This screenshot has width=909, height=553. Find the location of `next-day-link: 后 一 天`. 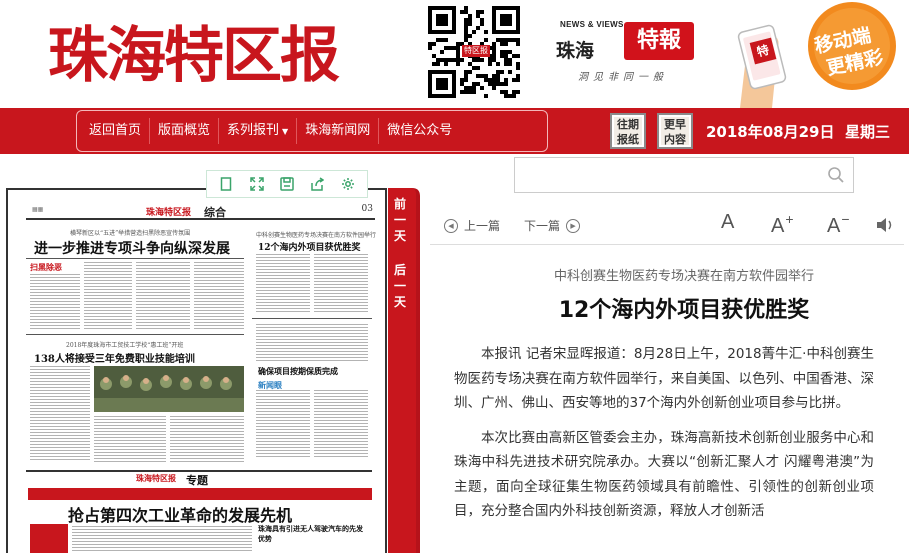

next-day-link: 后 一 天 is located at coordinates (400, 286).